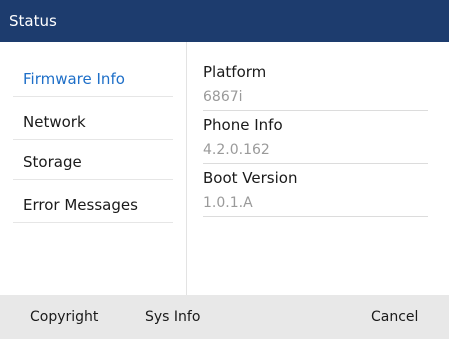 The width and height of the screenshot is (449, 339). Describe the element at coordinates (315, 191) in the screenshot. I see `field-boot-version: Boot Version 1.0.1.A` at that location.